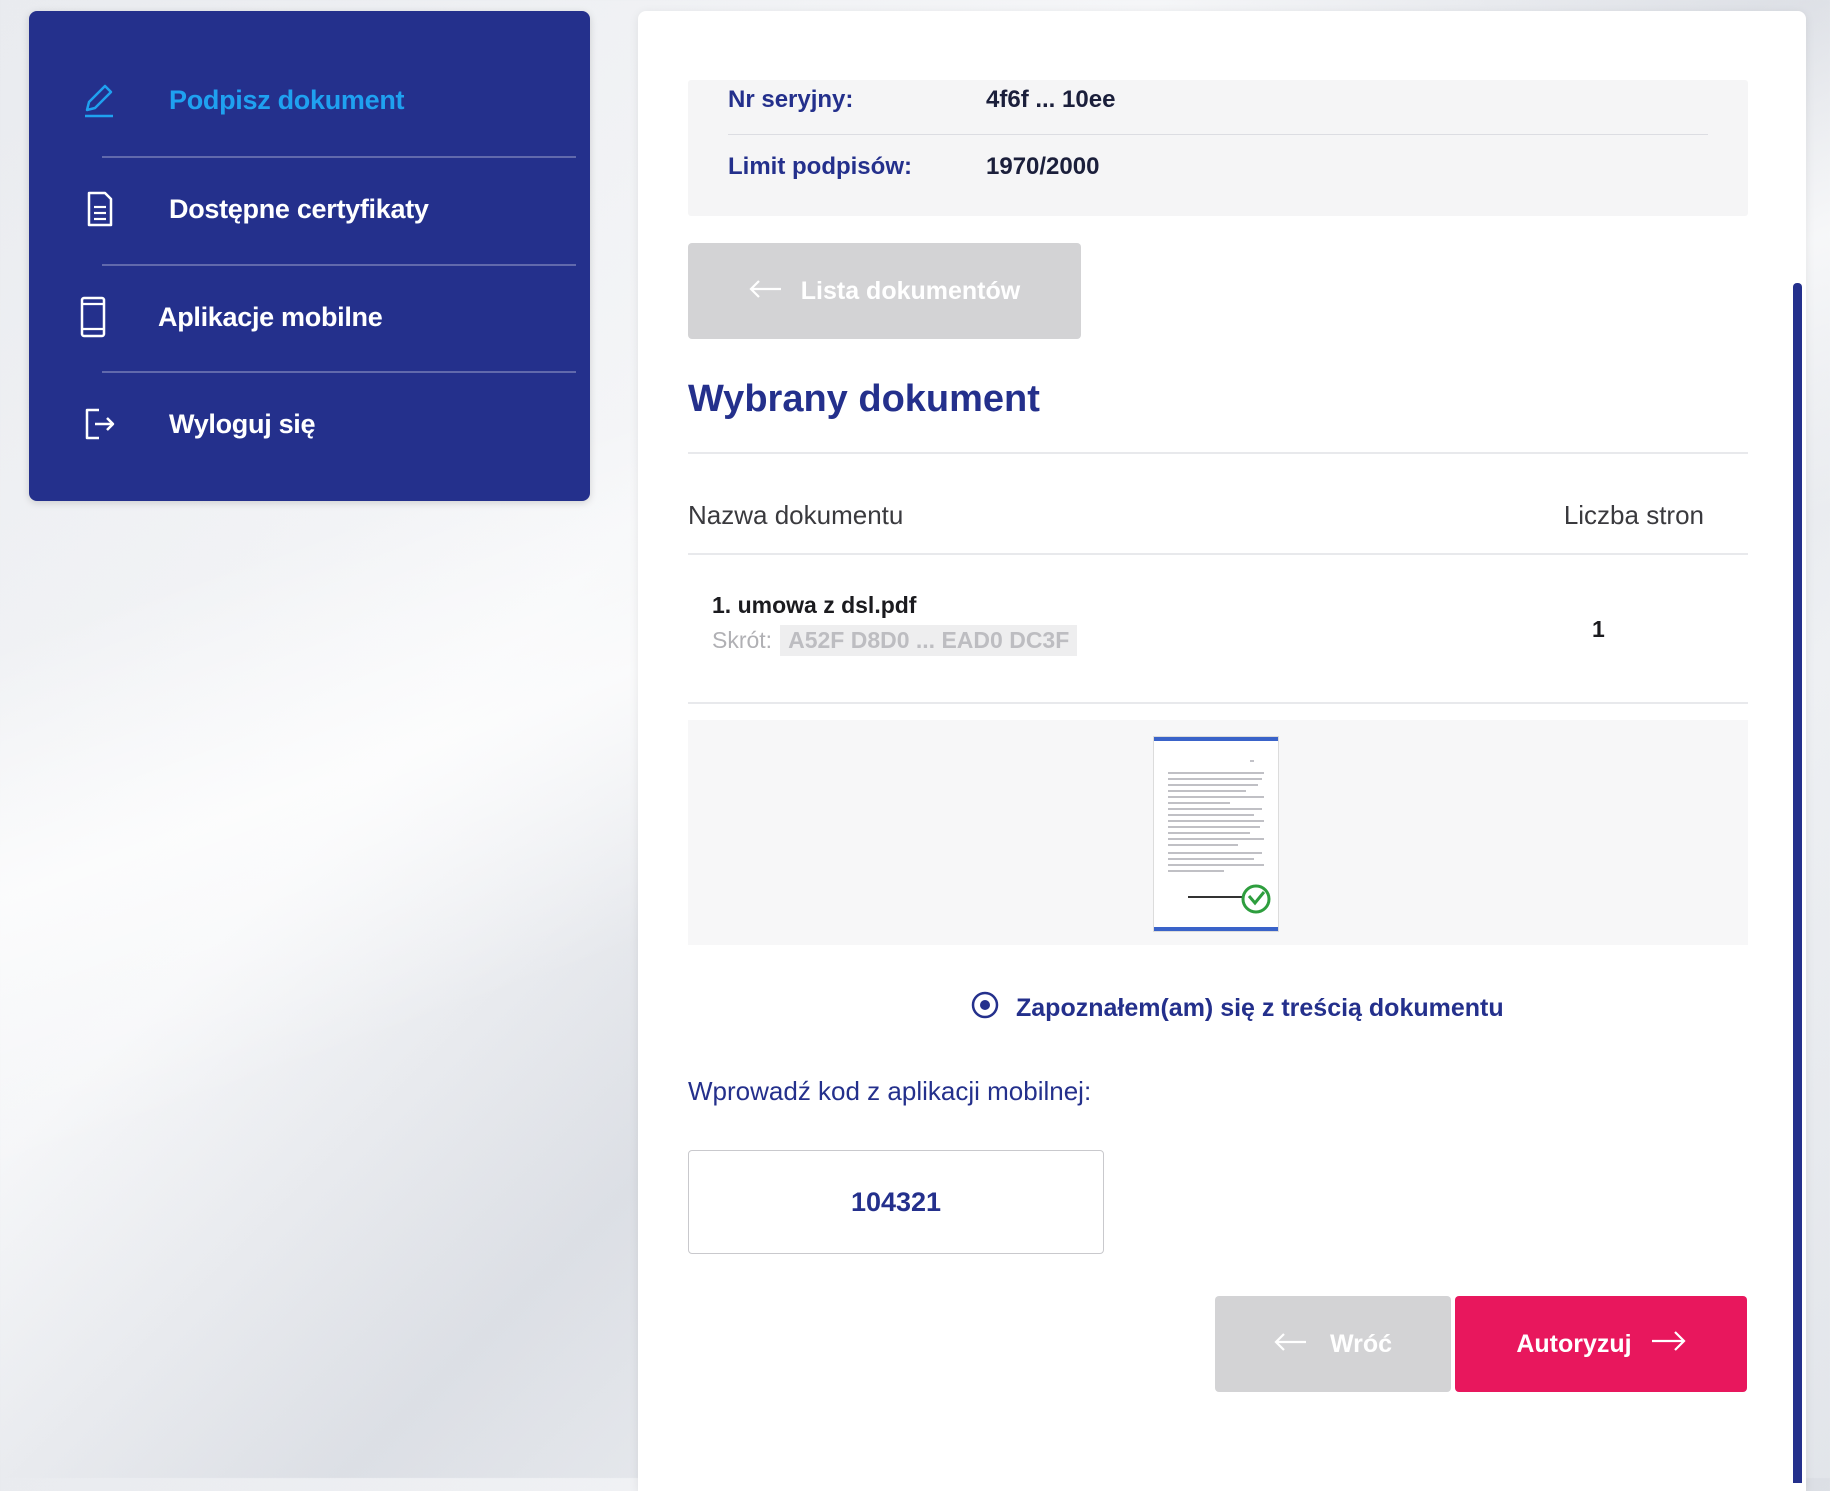  I want to click on arrow-right-icon, so click(1668, 1344).